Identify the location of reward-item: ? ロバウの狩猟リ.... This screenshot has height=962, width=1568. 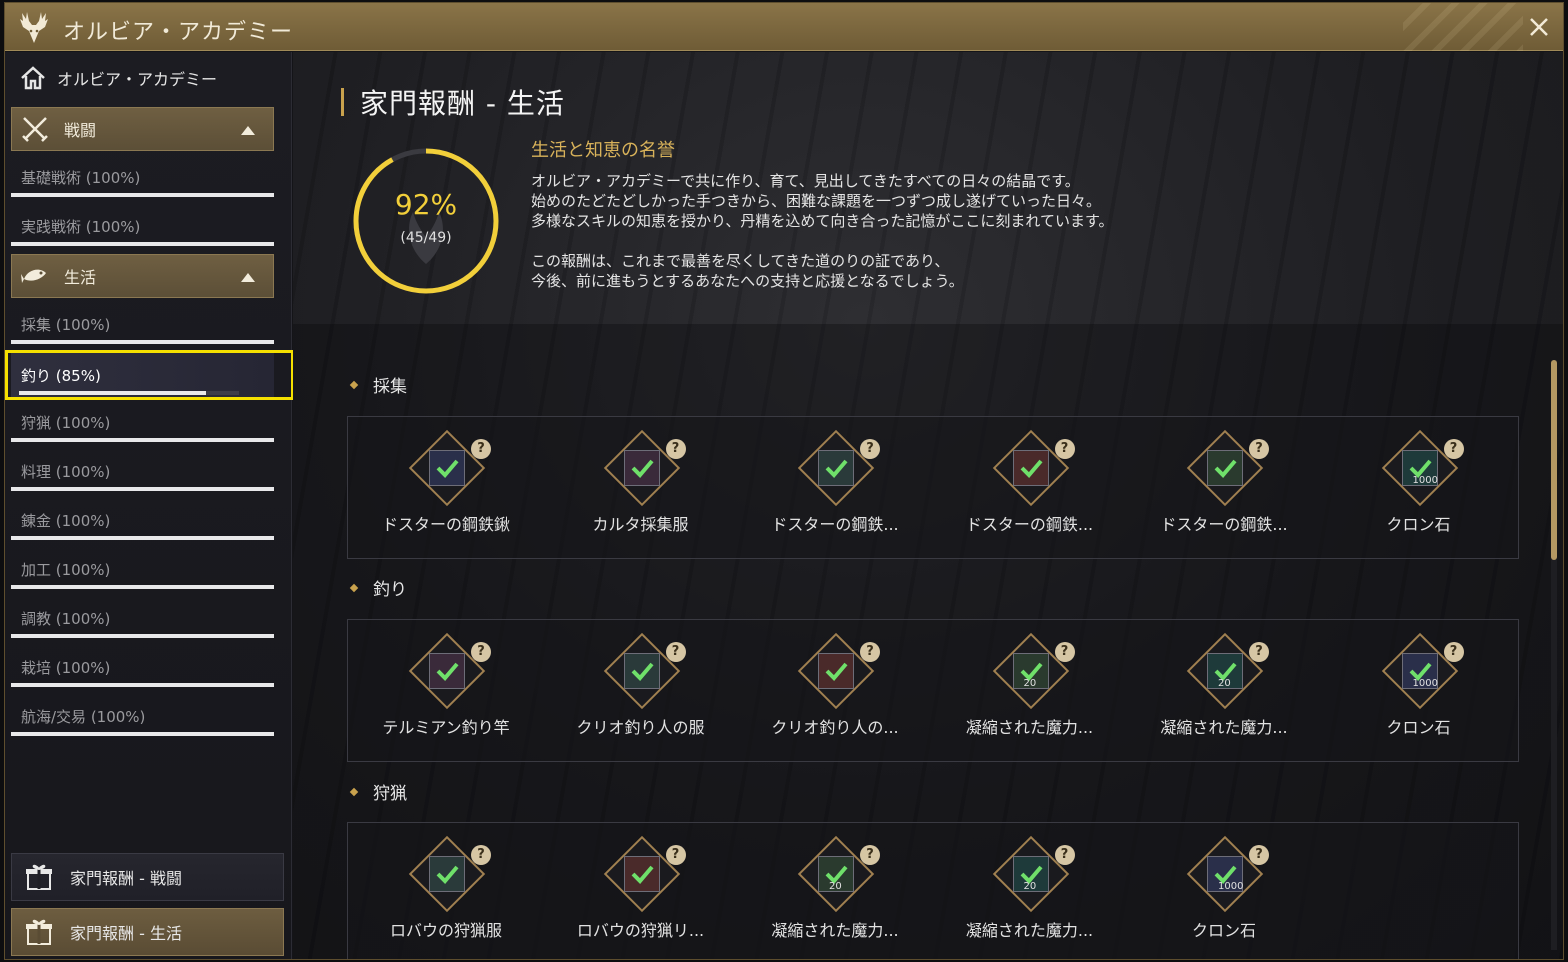
(641, 889).